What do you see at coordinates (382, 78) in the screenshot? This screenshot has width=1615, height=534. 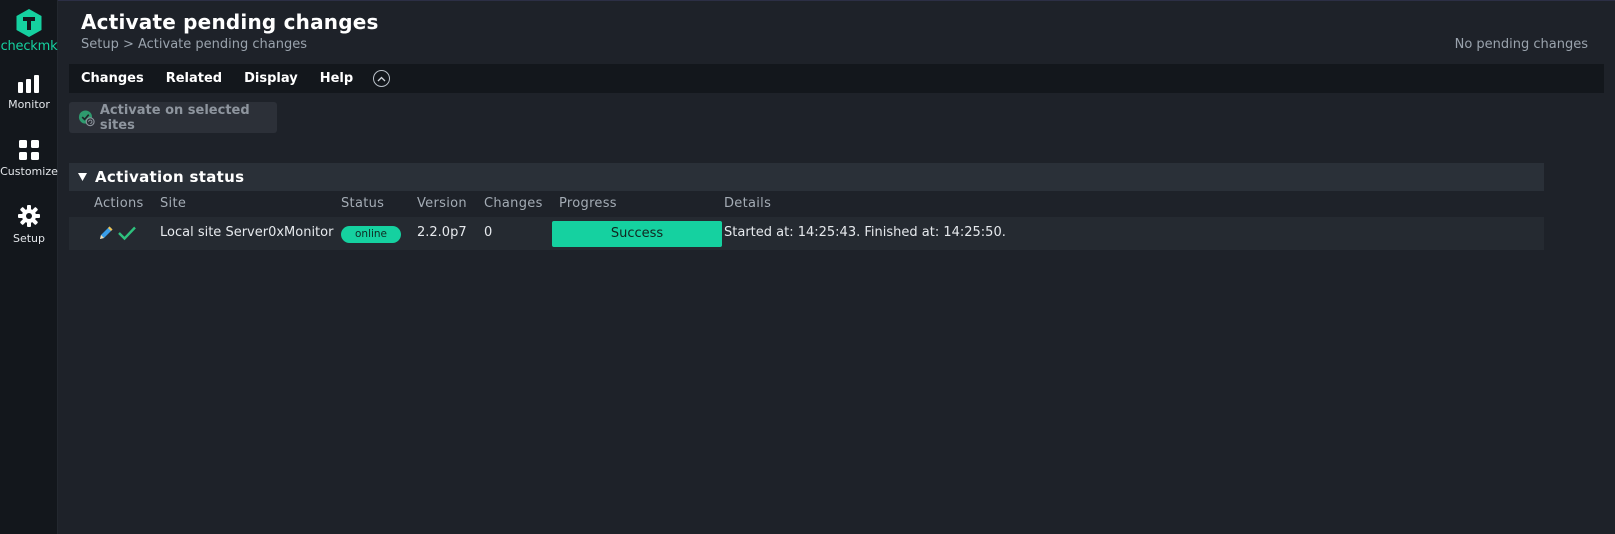 I see `chevron-up-icon` at bounding box center [382, 78].